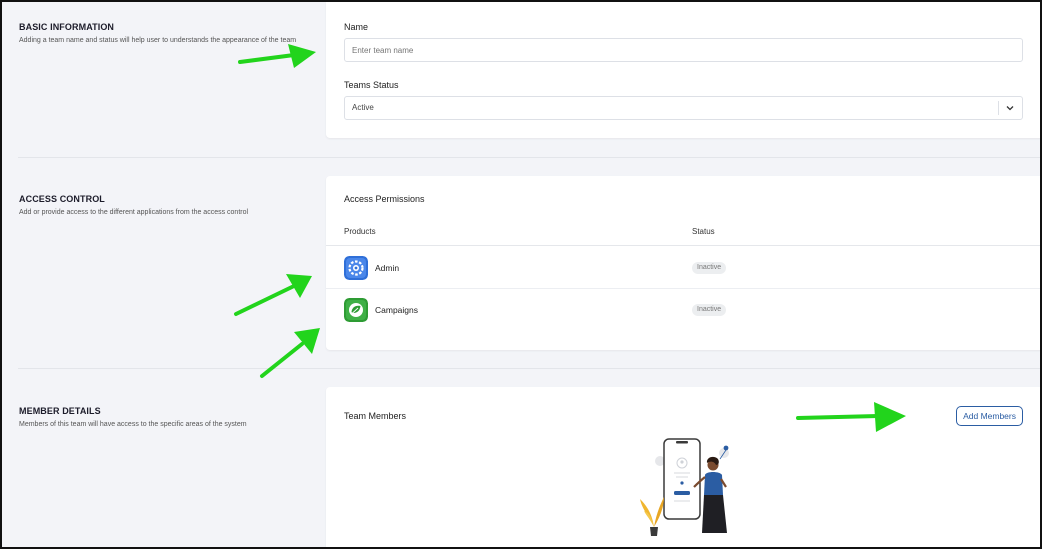 This screenshot has width=1042, height=549. I want to click on admin-gear-icon, so click(356, 268).